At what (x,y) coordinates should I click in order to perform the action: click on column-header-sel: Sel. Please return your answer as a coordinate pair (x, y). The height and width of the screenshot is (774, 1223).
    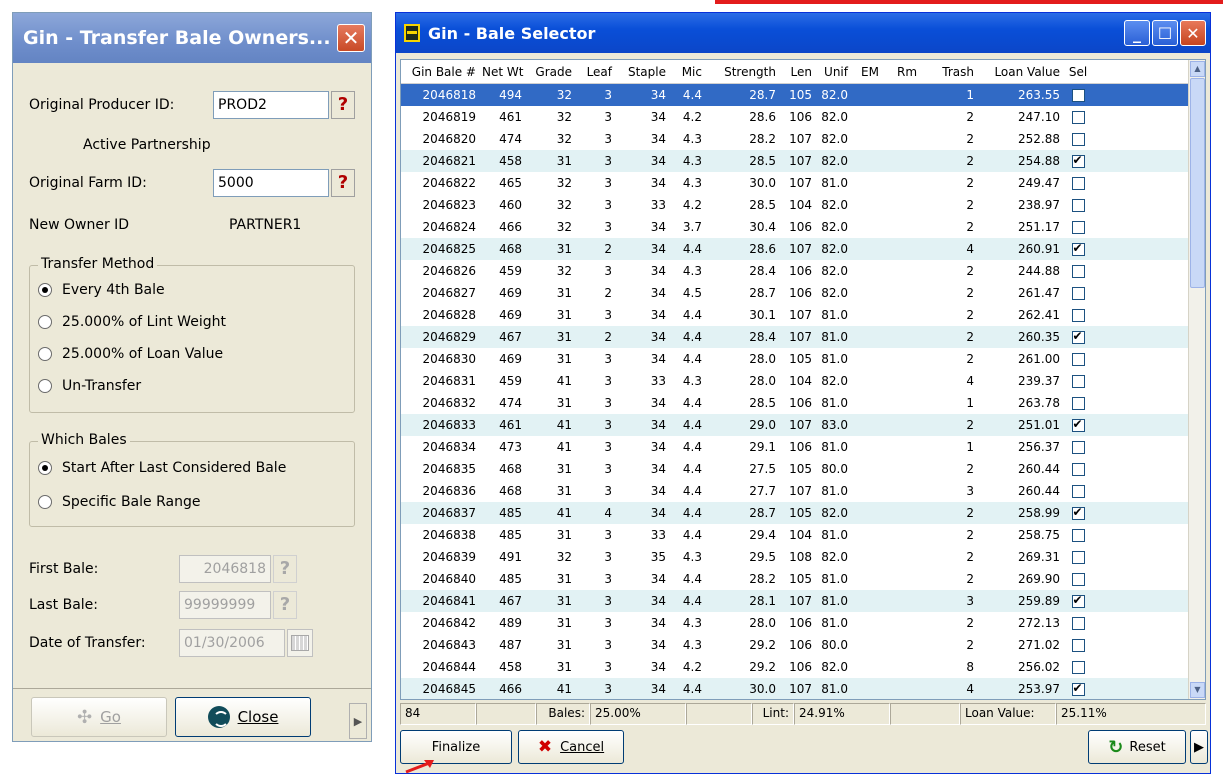
    Looking at the image, I should click on (1078, 72).